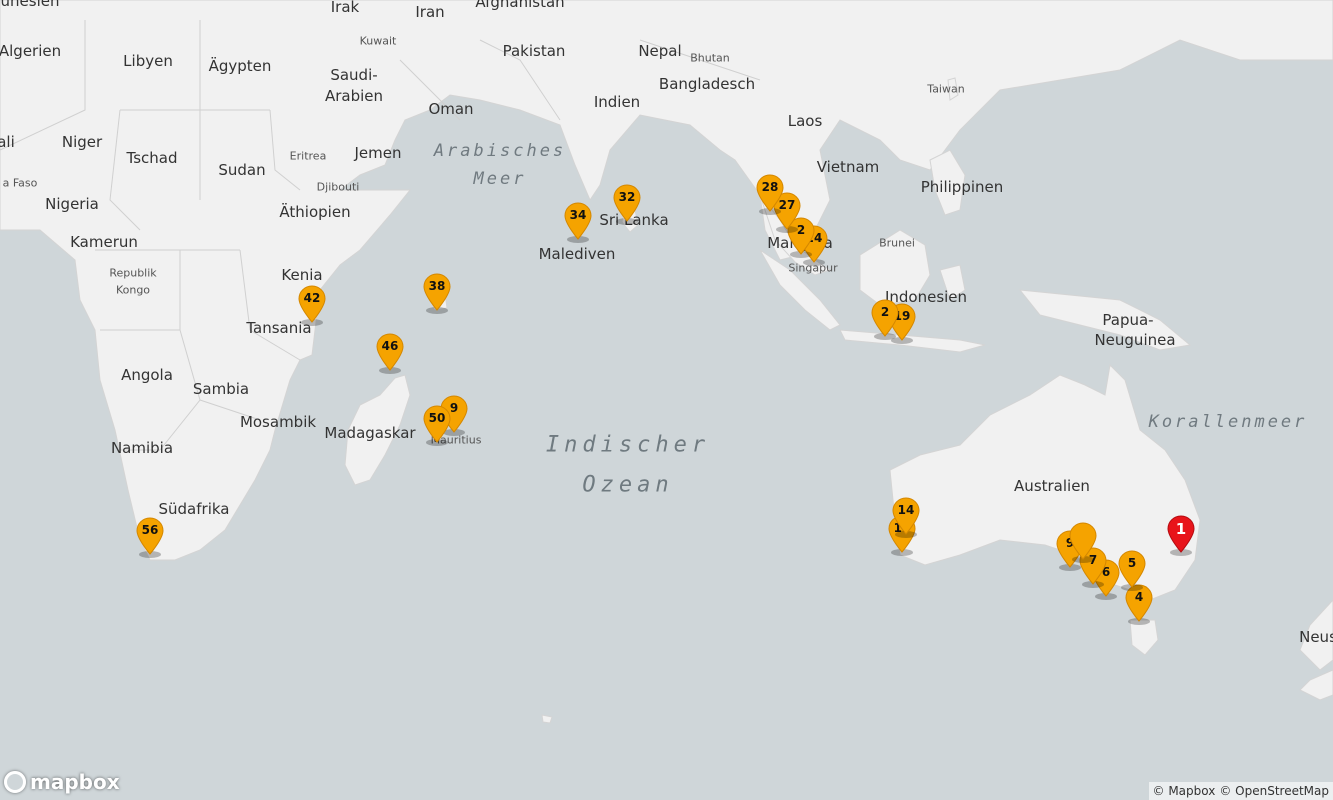  I want to click on country-label: Bangladesch, so click(707, 84).